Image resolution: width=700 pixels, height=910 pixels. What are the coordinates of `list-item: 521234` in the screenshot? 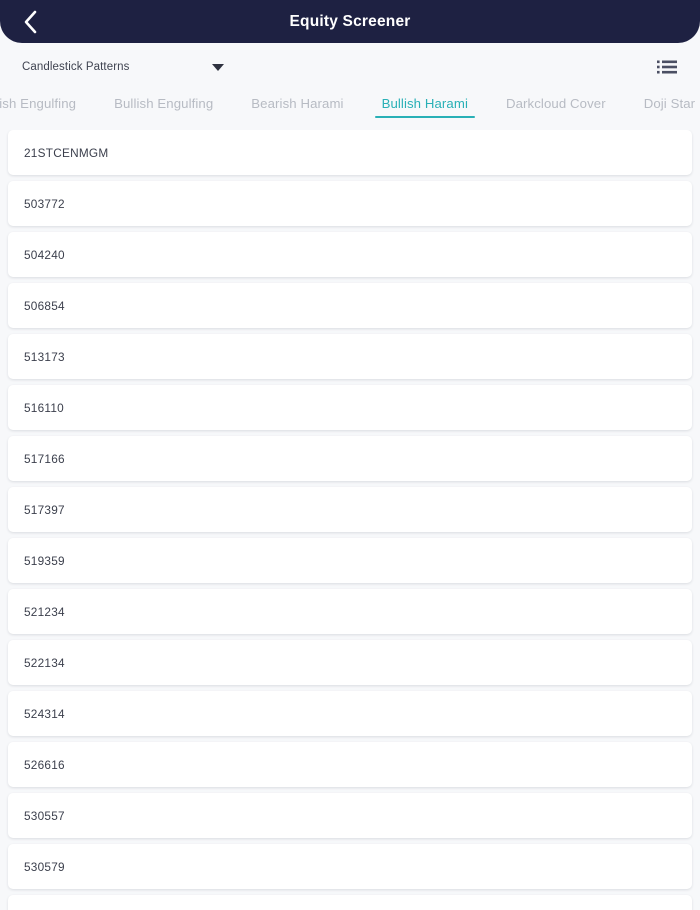 It's located at (350, 611).